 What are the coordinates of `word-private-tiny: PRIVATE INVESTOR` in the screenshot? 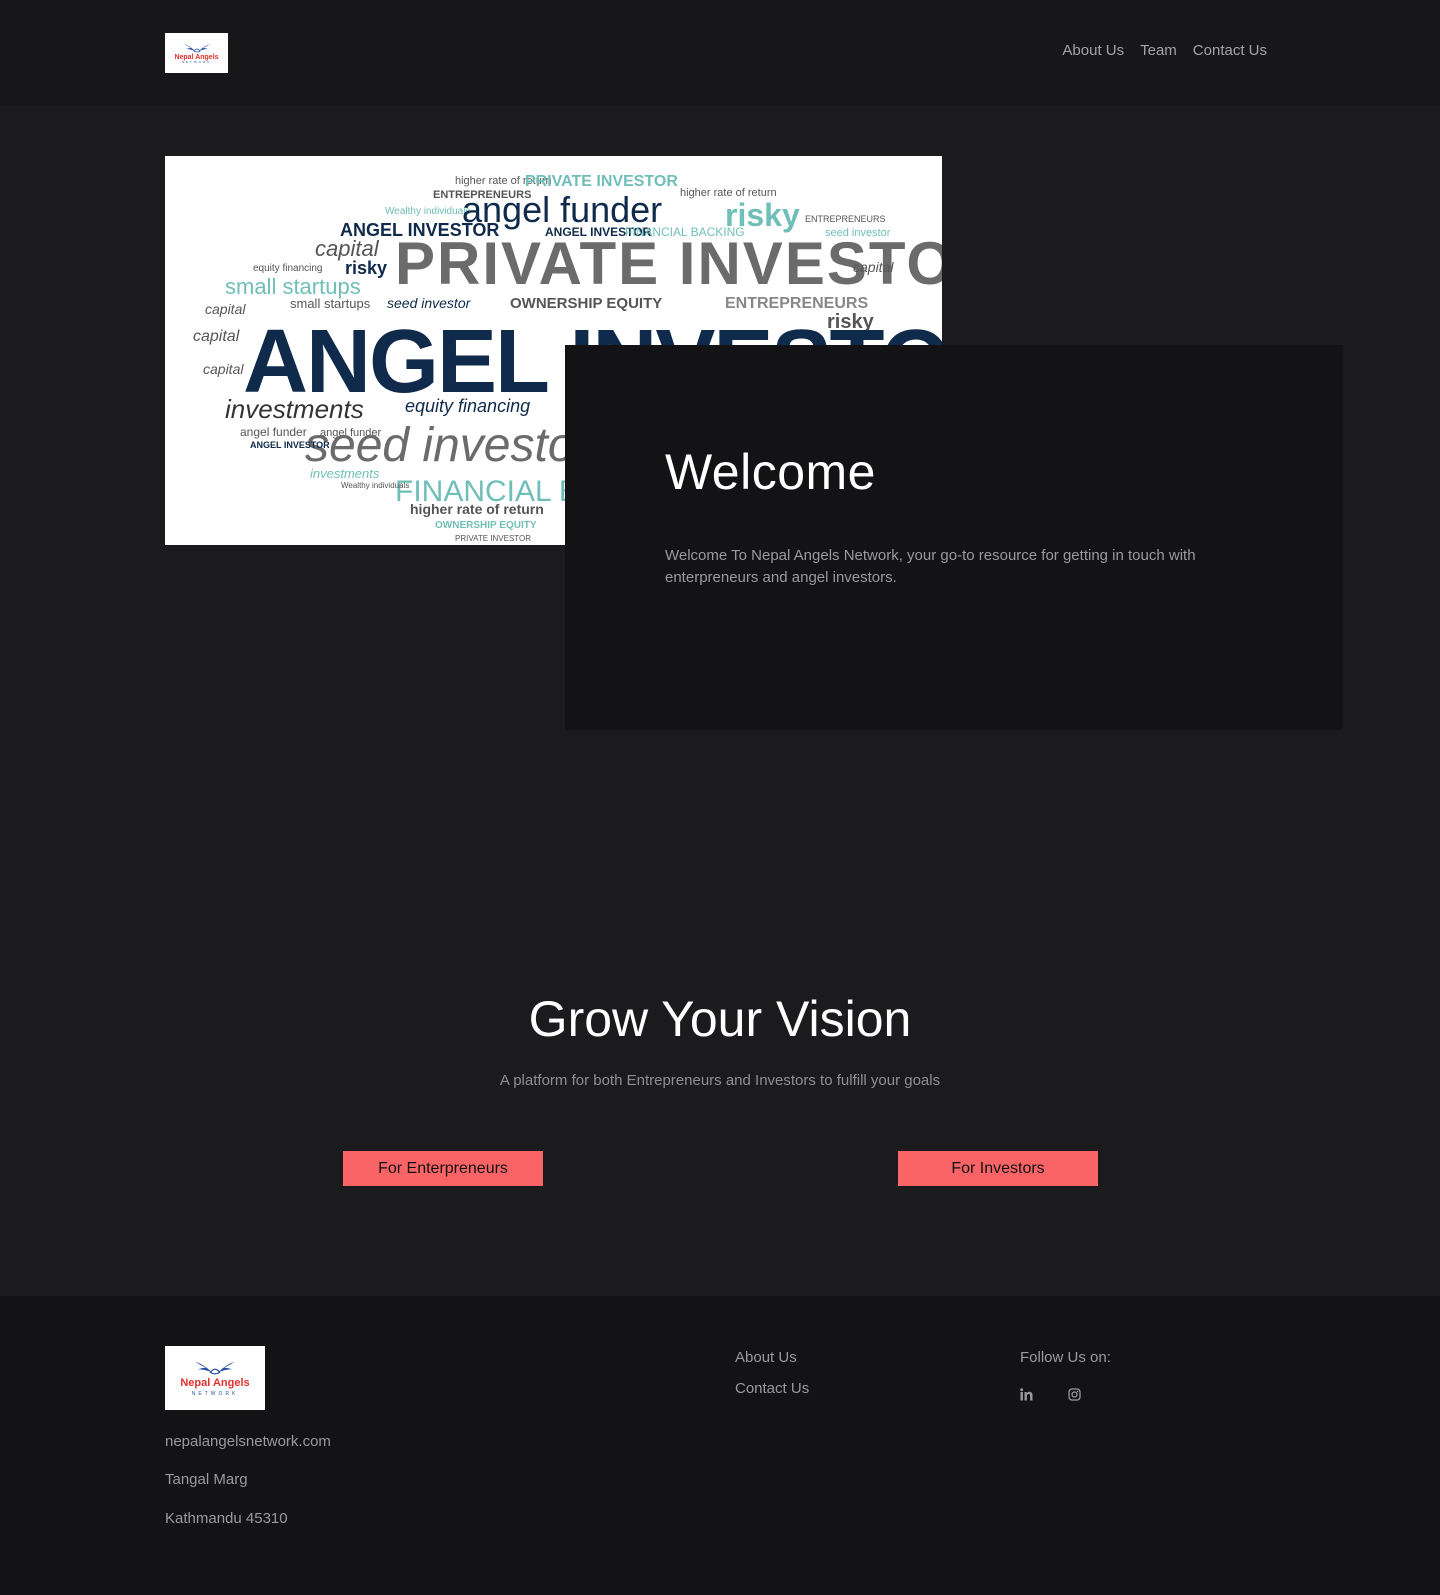 It's located at (493, 538).